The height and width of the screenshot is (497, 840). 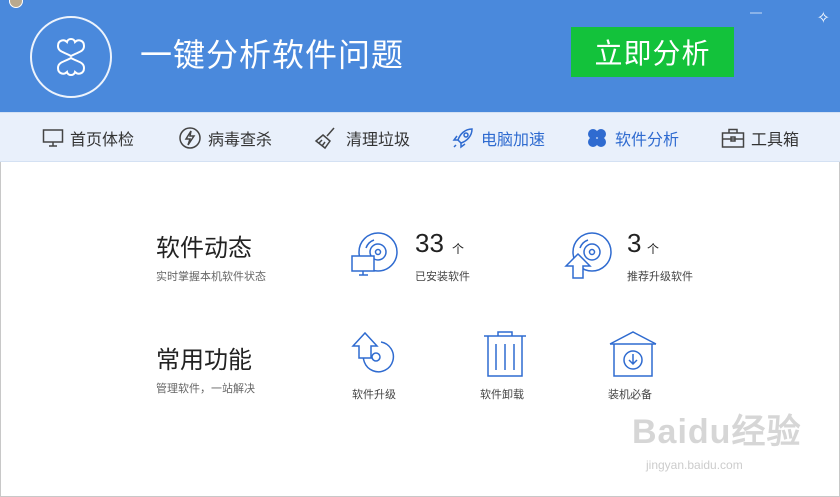 I want to click on sparkle-icon: ✧, so click(x=823, y=18).